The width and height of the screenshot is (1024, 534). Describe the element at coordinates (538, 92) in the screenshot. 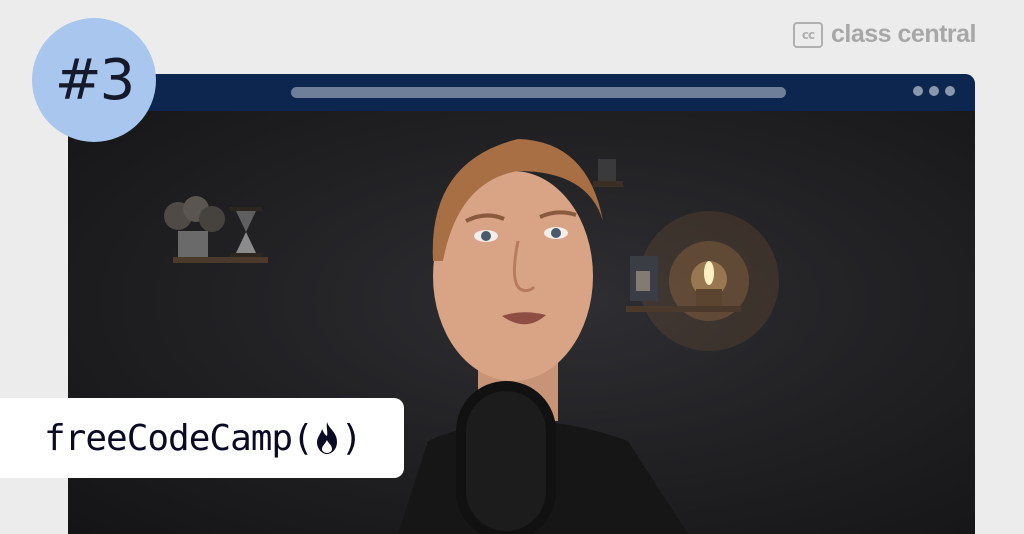

I see `address-bar` at that location.